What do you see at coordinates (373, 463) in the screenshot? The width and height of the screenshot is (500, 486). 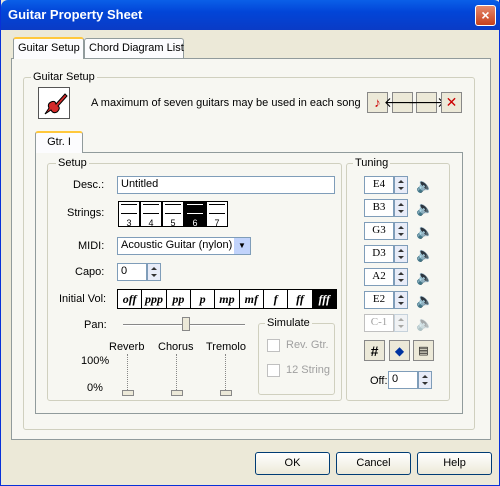 I see `cancel-button: Cancel` at bounding box center [373, 463].